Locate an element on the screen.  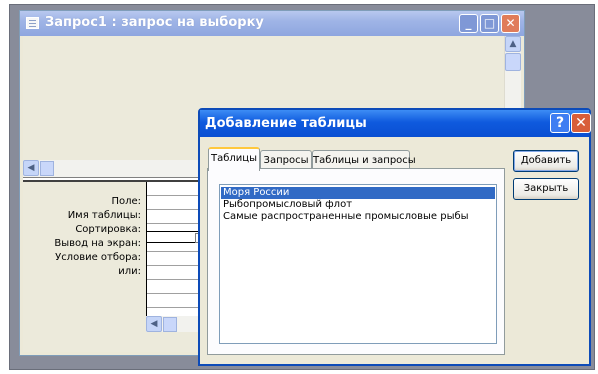
query-window-title: Запрос1 : запрос на выборку is located at coordinates (154, 22).